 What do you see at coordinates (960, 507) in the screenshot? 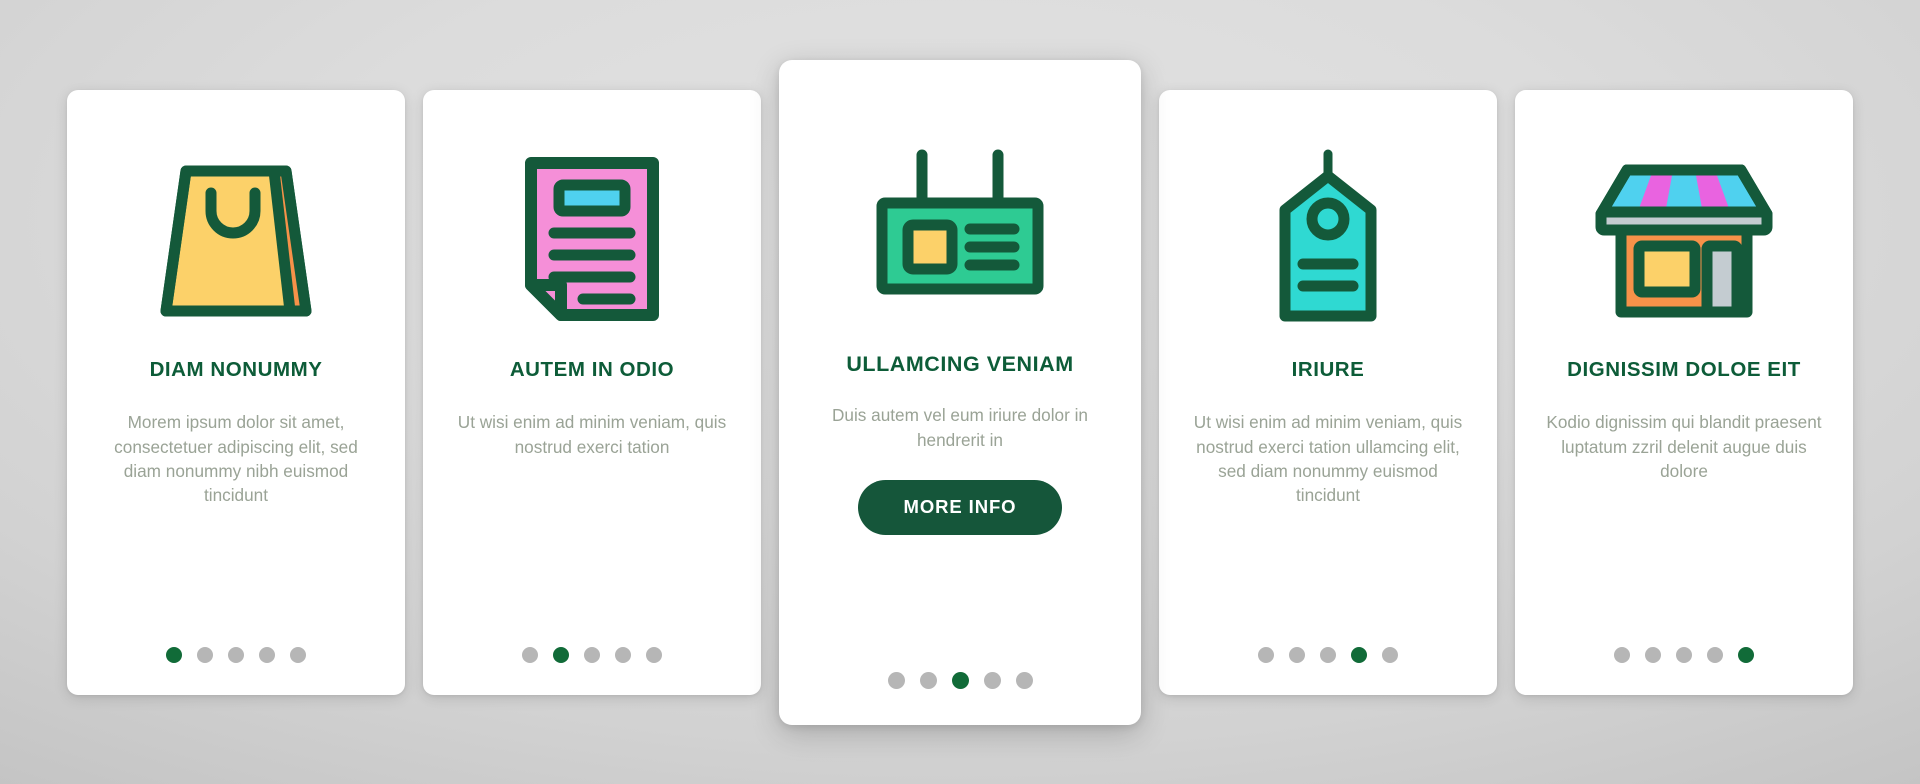
I see `more-info-button: MORE INFO` at bounding box center [960, 507].